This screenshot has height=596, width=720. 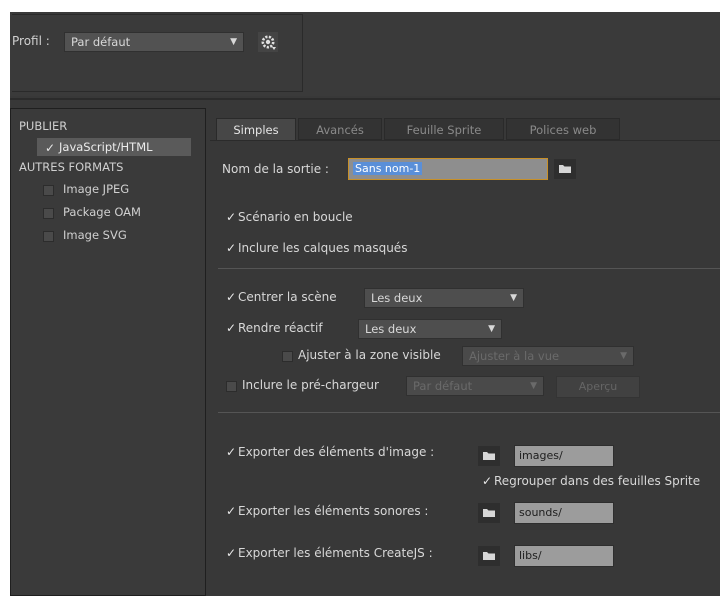 I want to click on hidden-layers-checkbox-label: Inclure les calques masqués, so click(x=323, y=248).